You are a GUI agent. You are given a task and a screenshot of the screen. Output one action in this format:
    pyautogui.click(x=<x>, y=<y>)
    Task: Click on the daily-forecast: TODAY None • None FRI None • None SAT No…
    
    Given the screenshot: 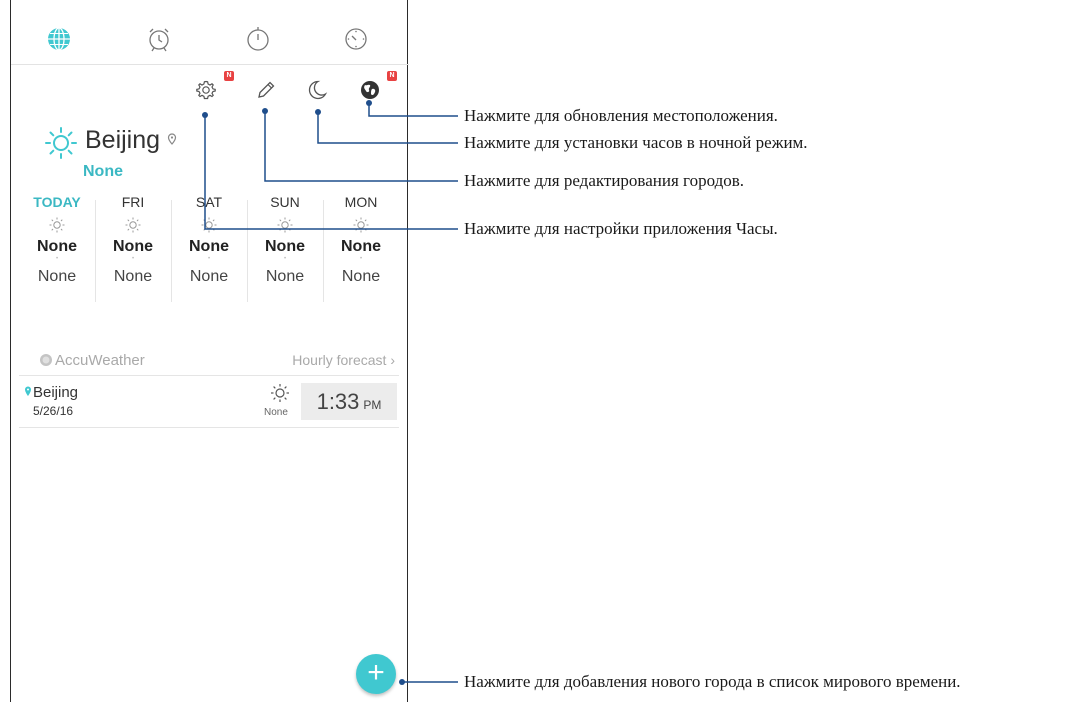 What is the action you would take?
    pyautogui.click(x=211, y=248)
    